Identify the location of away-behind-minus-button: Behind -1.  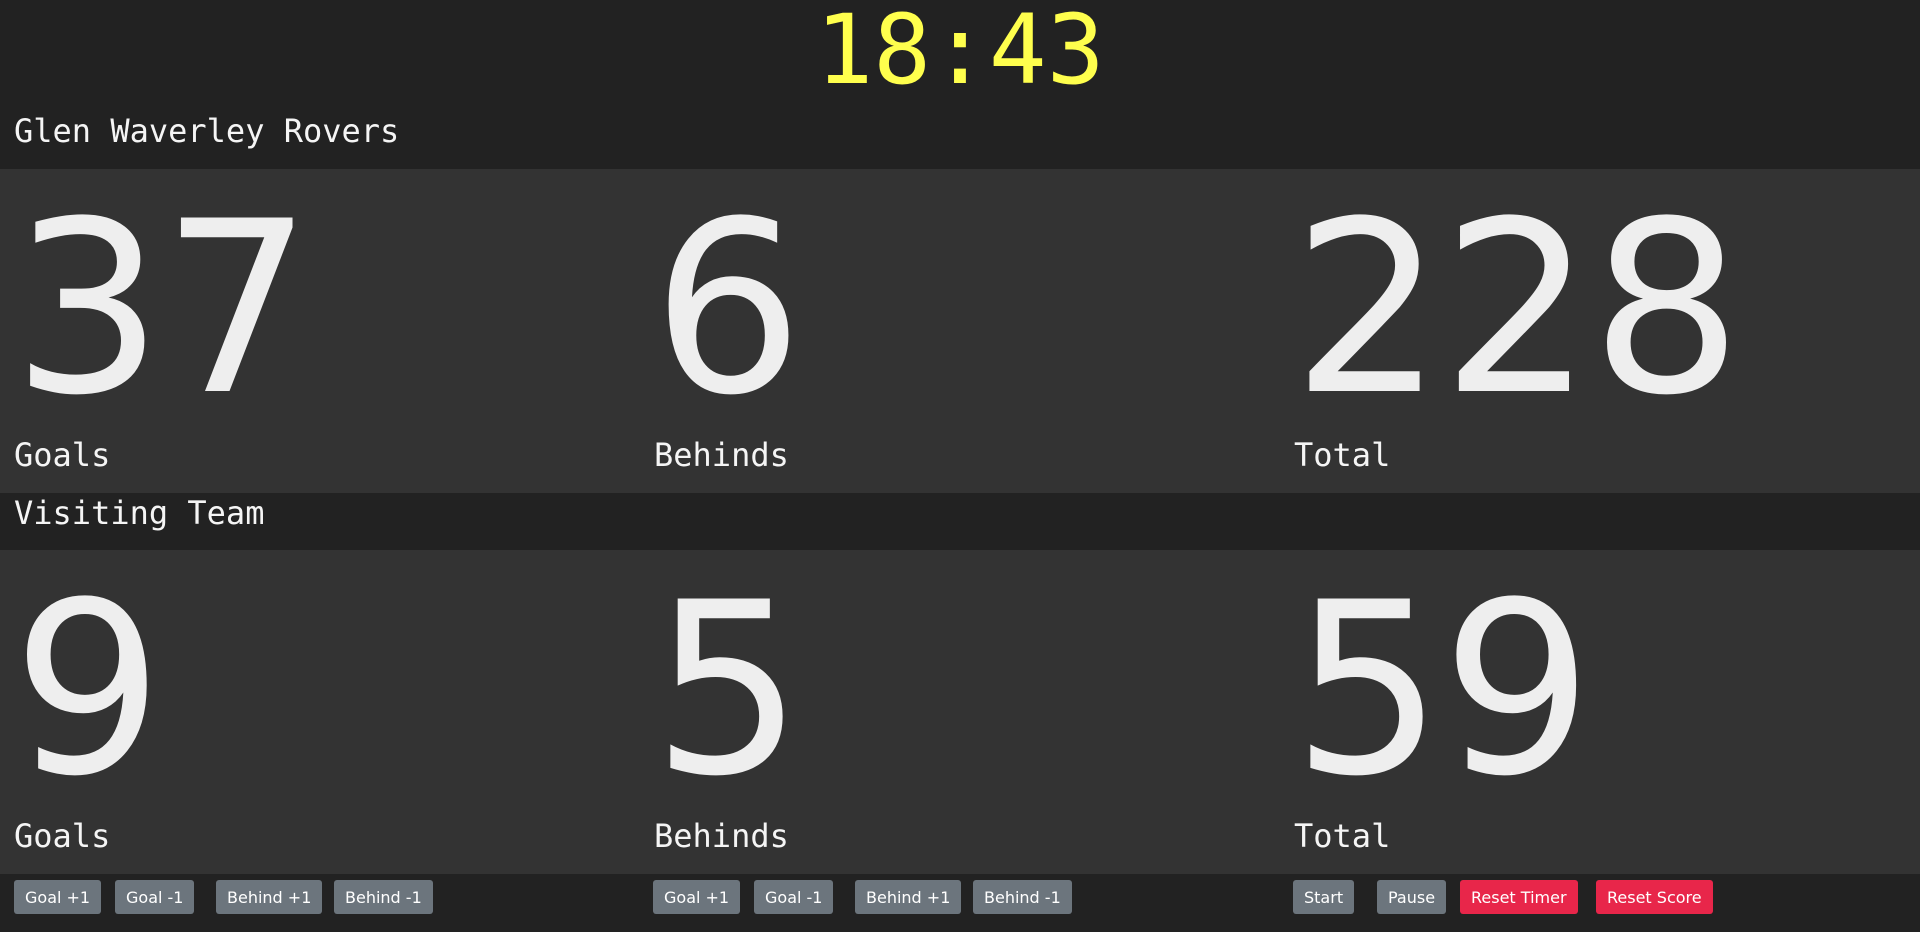
(1022, 897).